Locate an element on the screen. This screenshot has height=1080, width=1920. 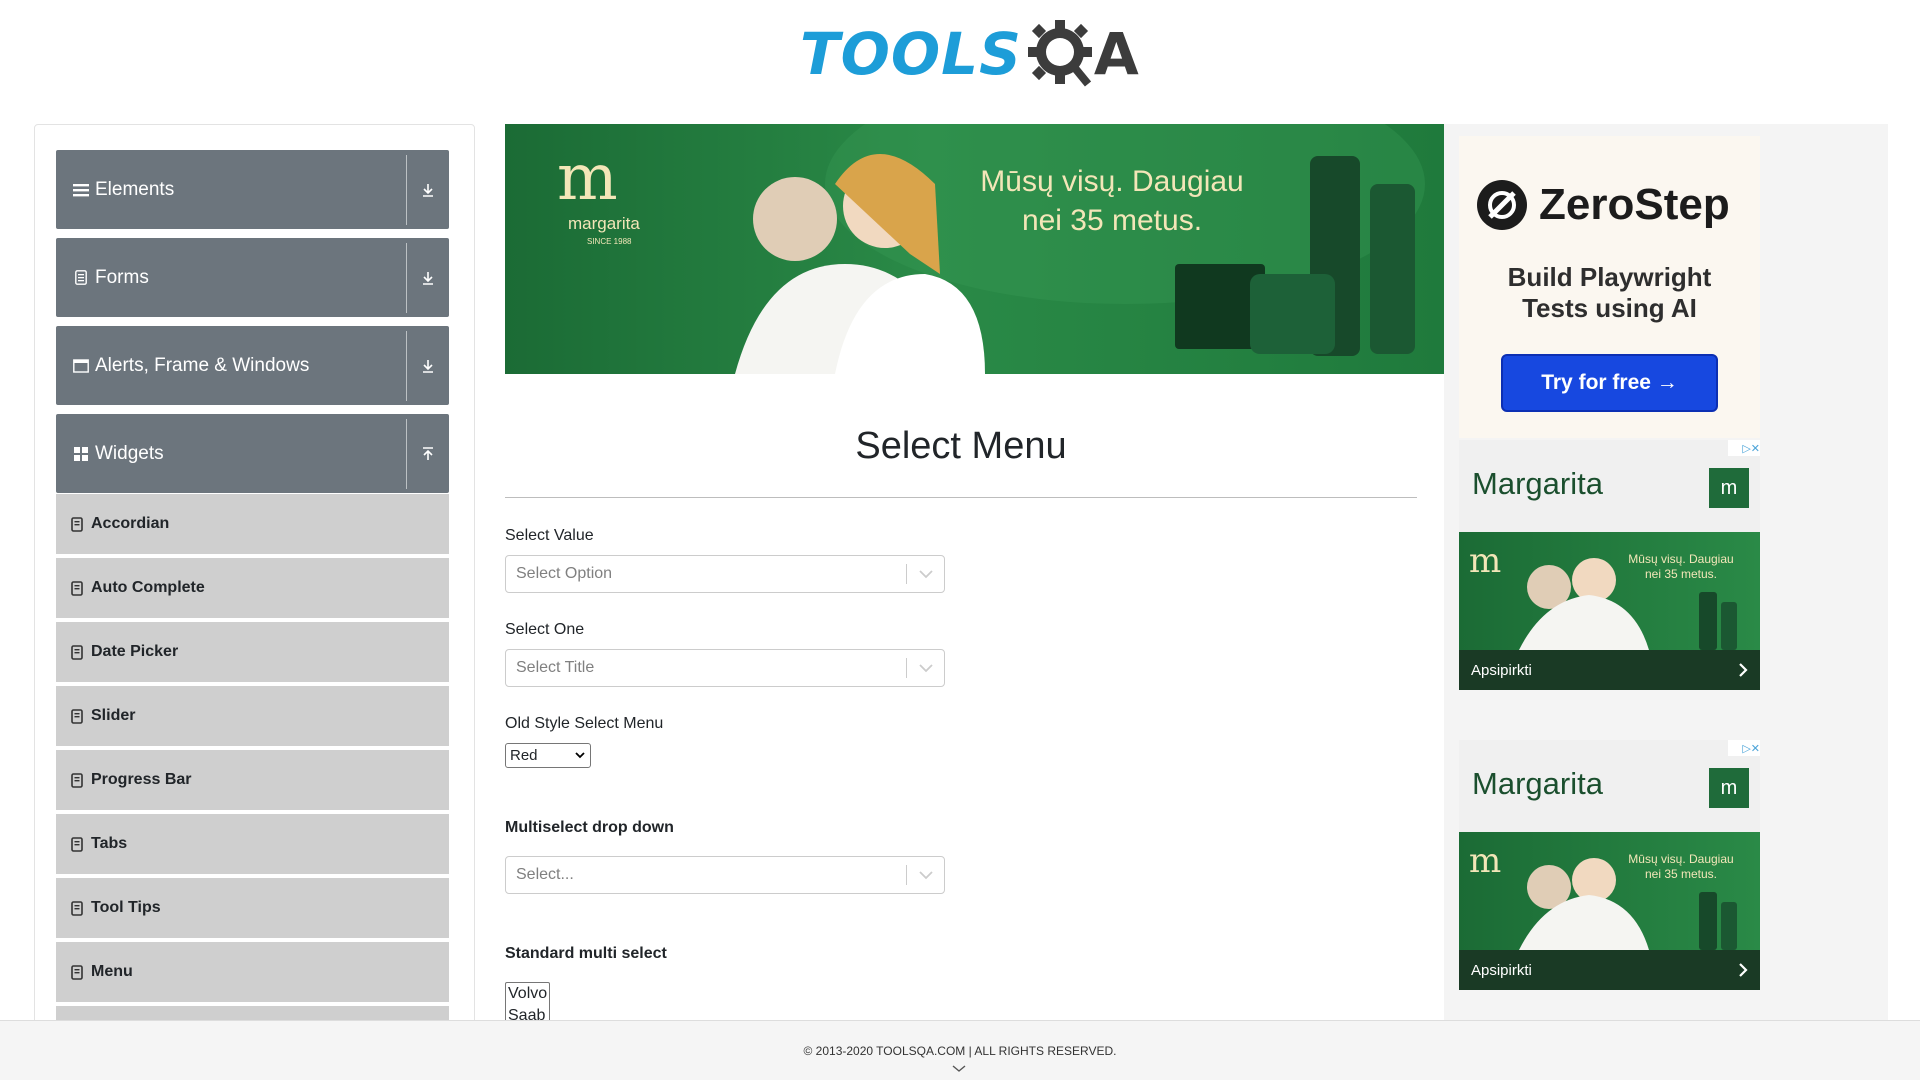
header: TOOLS A is located at coordinates (960, 55).